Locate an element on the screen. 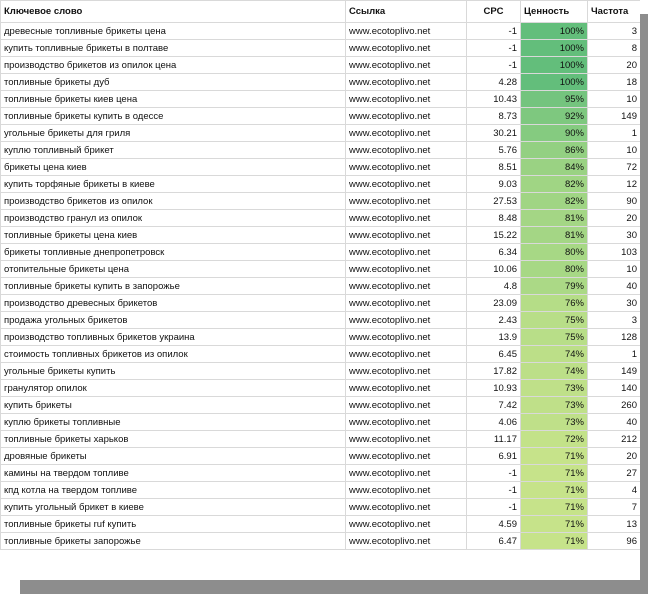 This screenshot has width=655, height=596. cell-value: 86% is located at coordinates (554, 150).